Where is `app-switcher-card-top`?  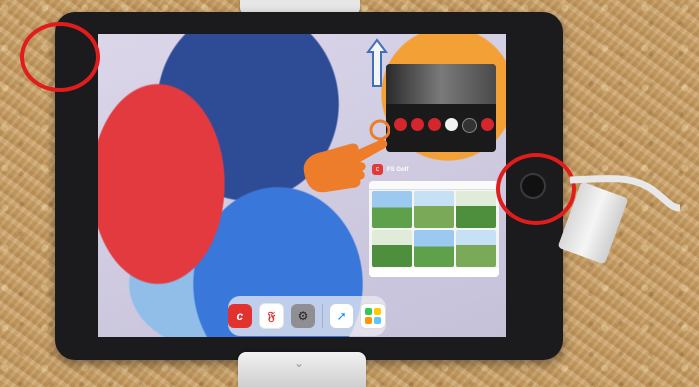
app-switcher-card-top is located at coordinates (441, 108).